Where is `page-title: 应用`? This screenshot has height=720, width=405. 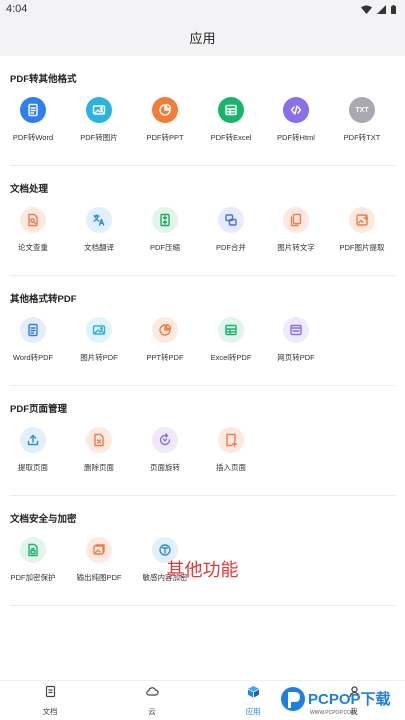 page-title: 应用 is located at coordinates (202, 38).